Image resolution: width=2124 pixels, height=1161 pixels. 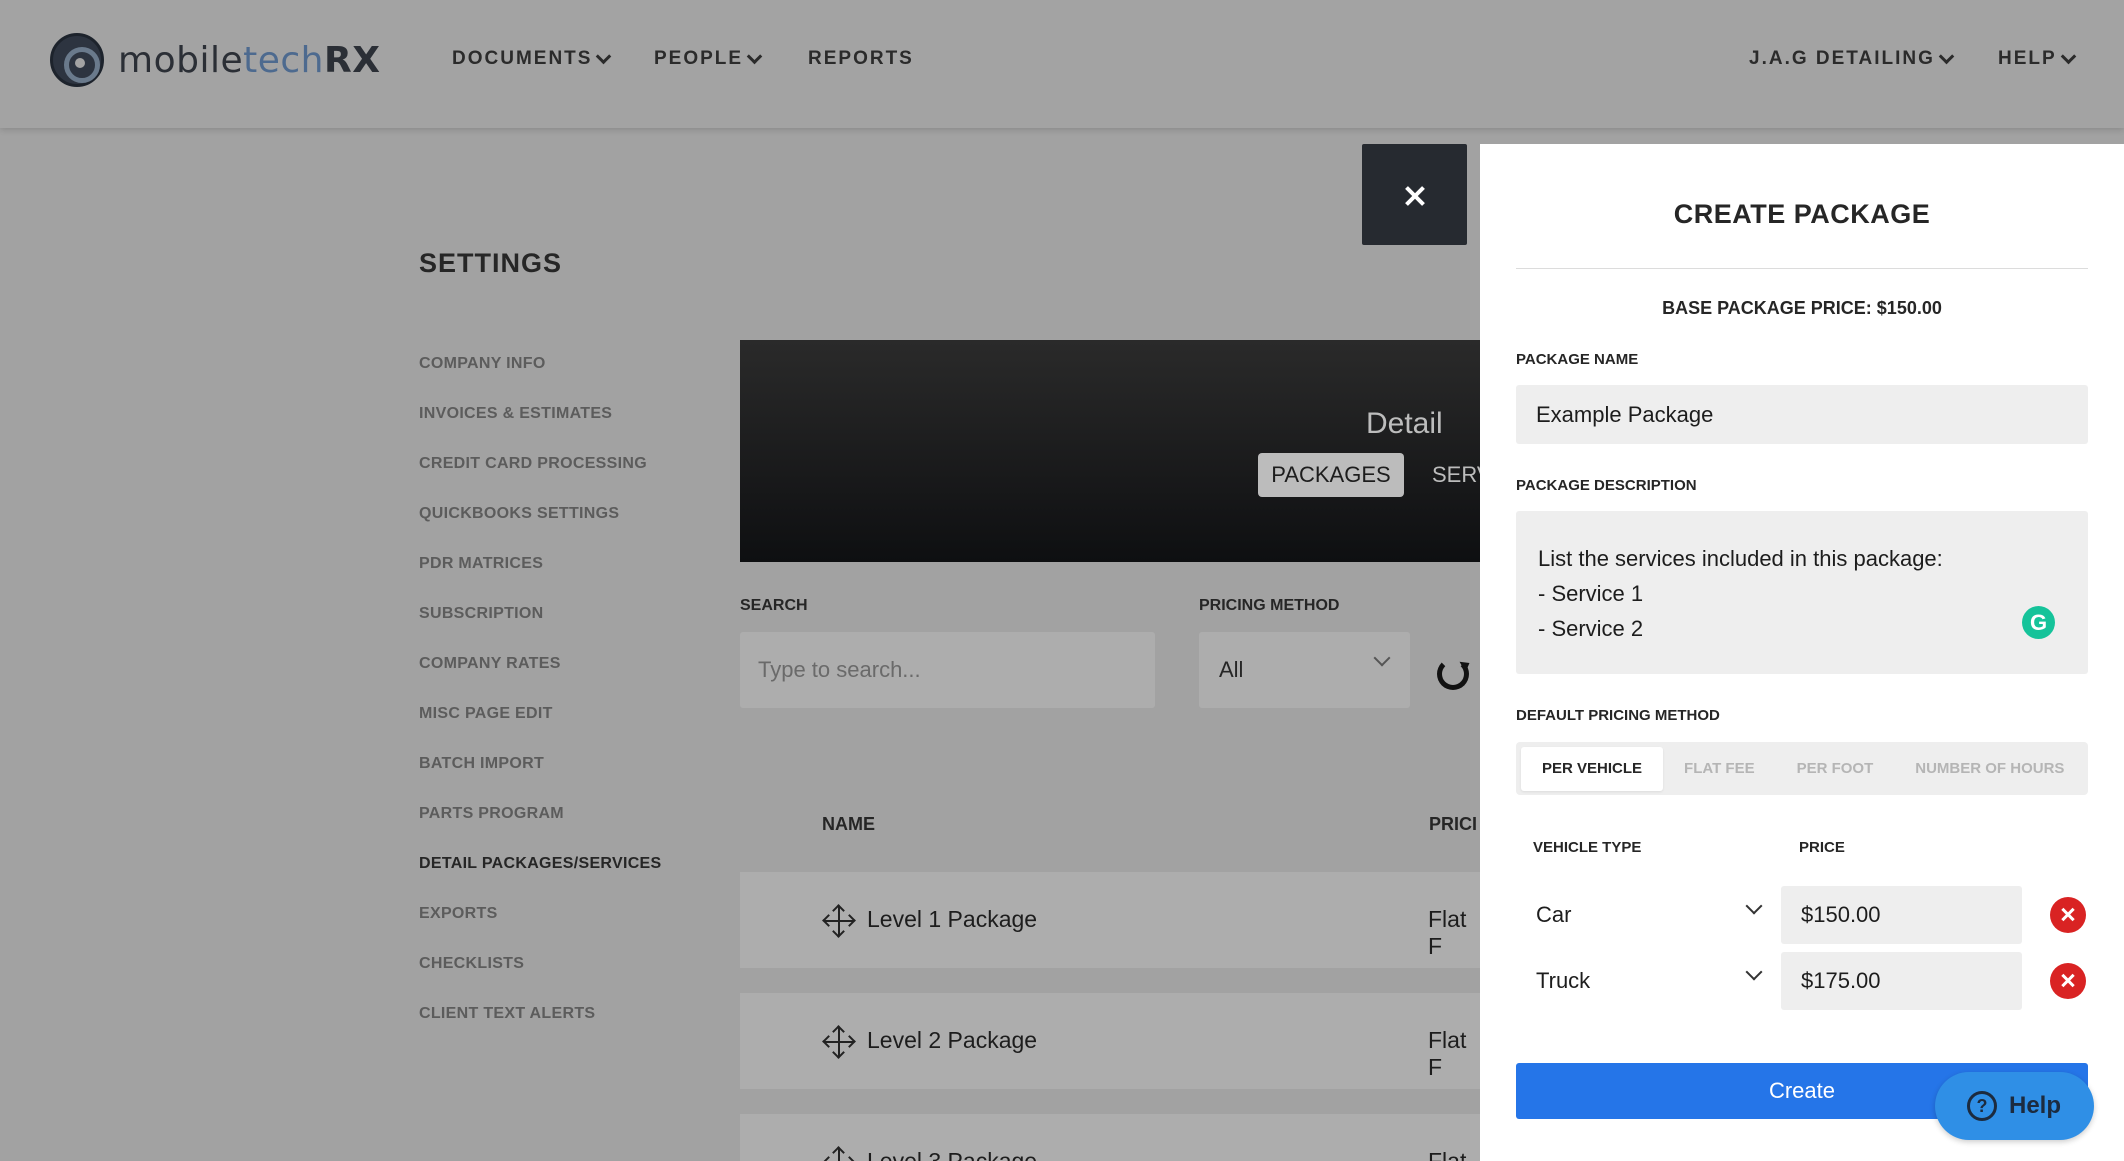 What do you see at coordinates (2037, 59) in the screenshot?
I see `nav-help: HELP` at bounding box center [2037, 59].